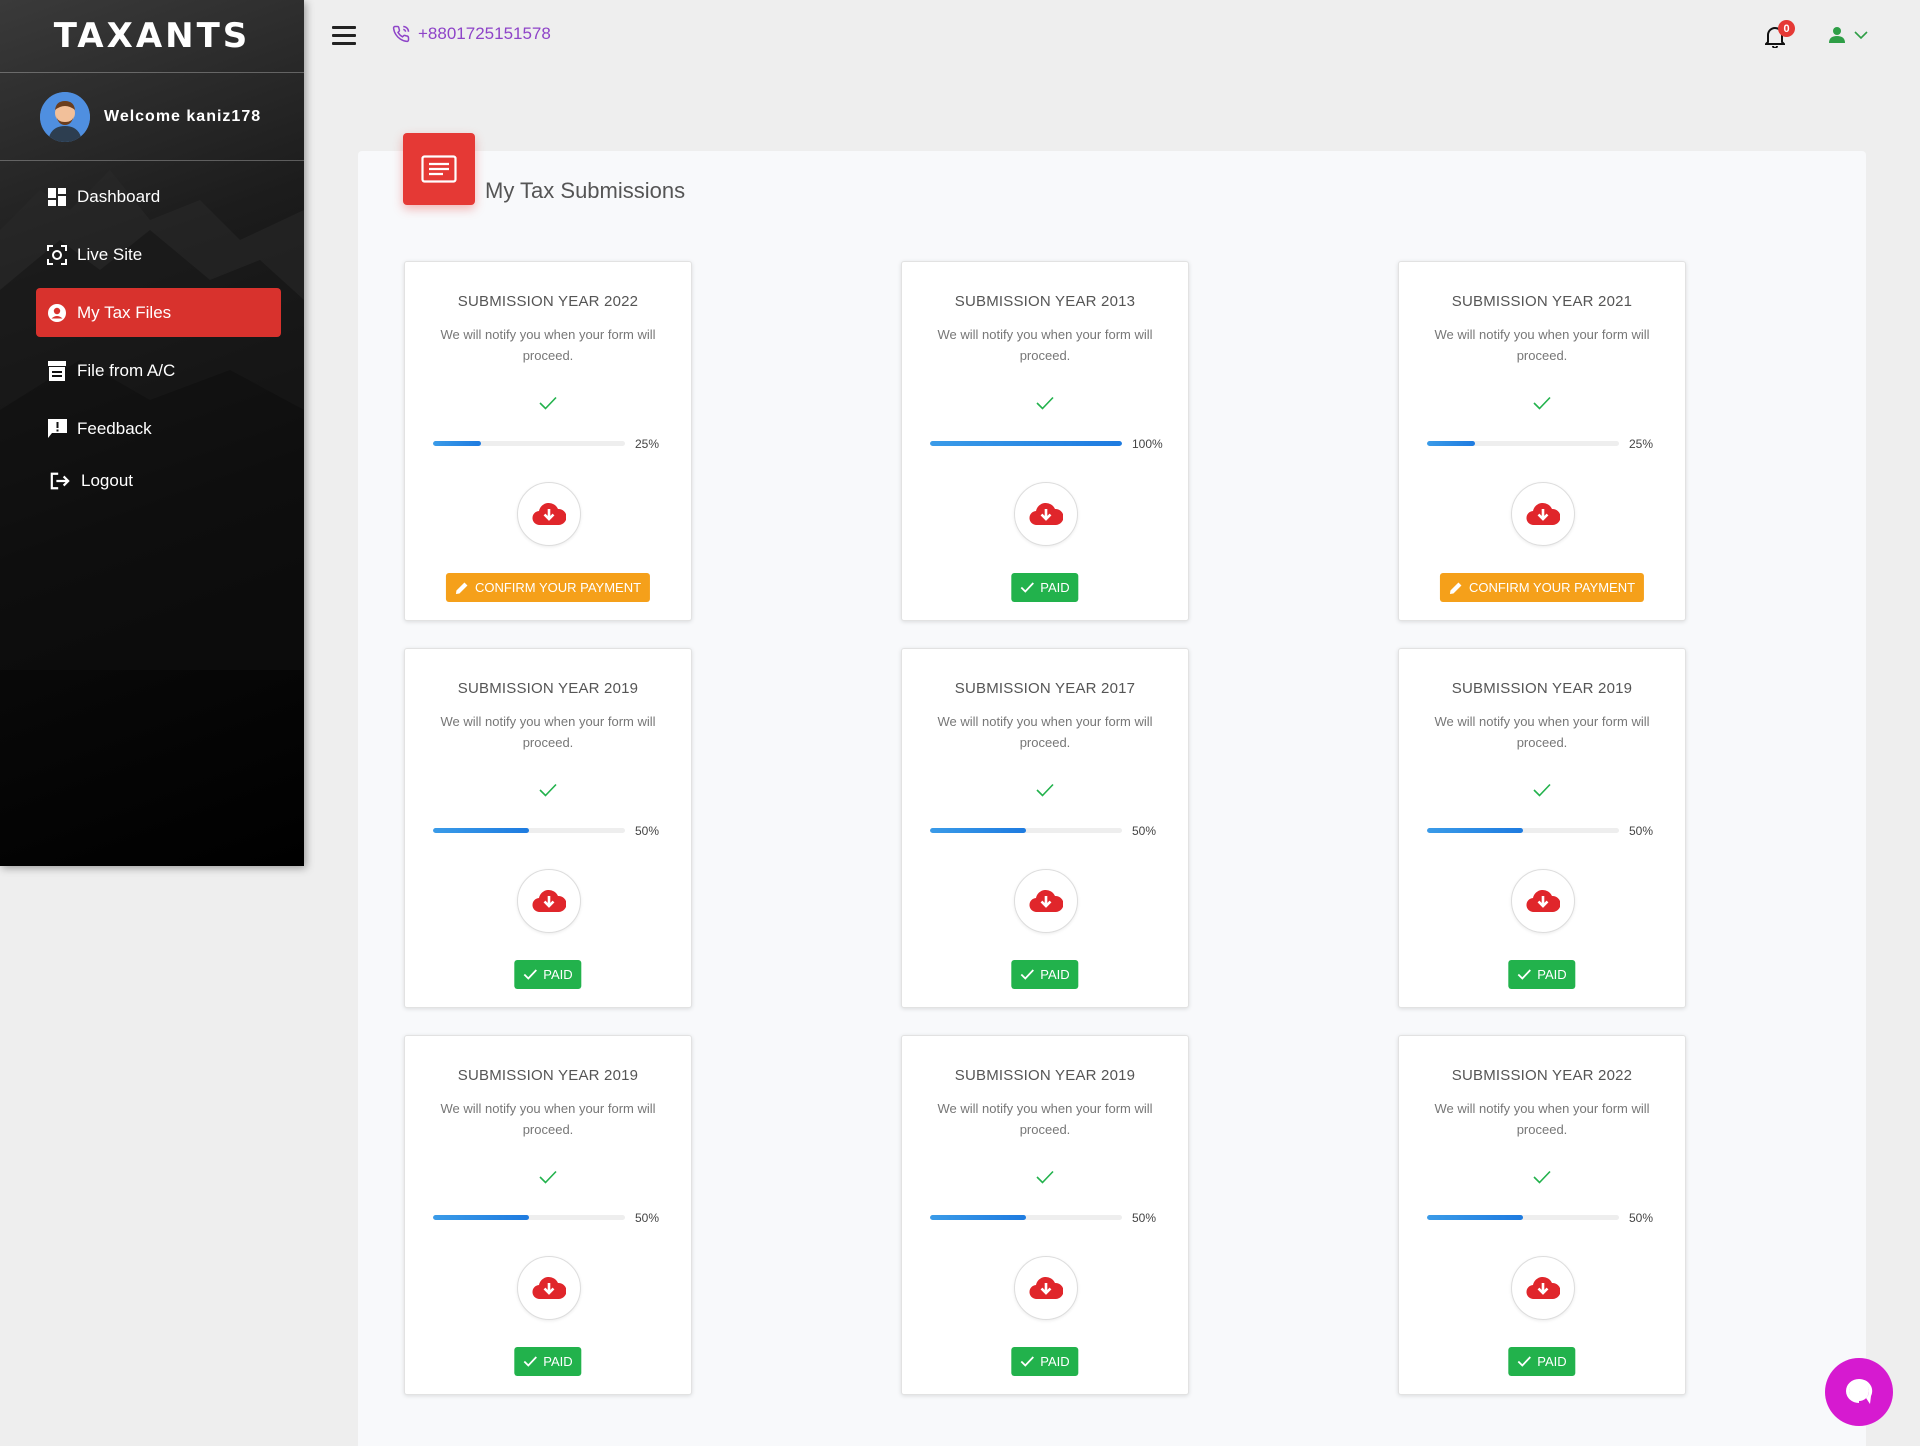  What do you see at coordinates (1641, 444) in the screenshot?
I see `progress-percent: 25%` at bounding box center [1641, 444].